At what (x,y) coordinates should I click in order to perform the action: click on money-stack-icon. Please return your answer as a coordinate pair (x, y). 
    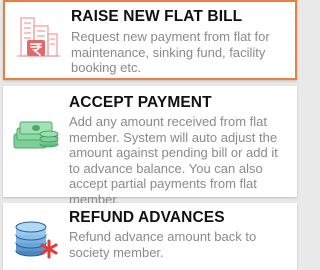
    Looking at the image, I should click on (36, 129).